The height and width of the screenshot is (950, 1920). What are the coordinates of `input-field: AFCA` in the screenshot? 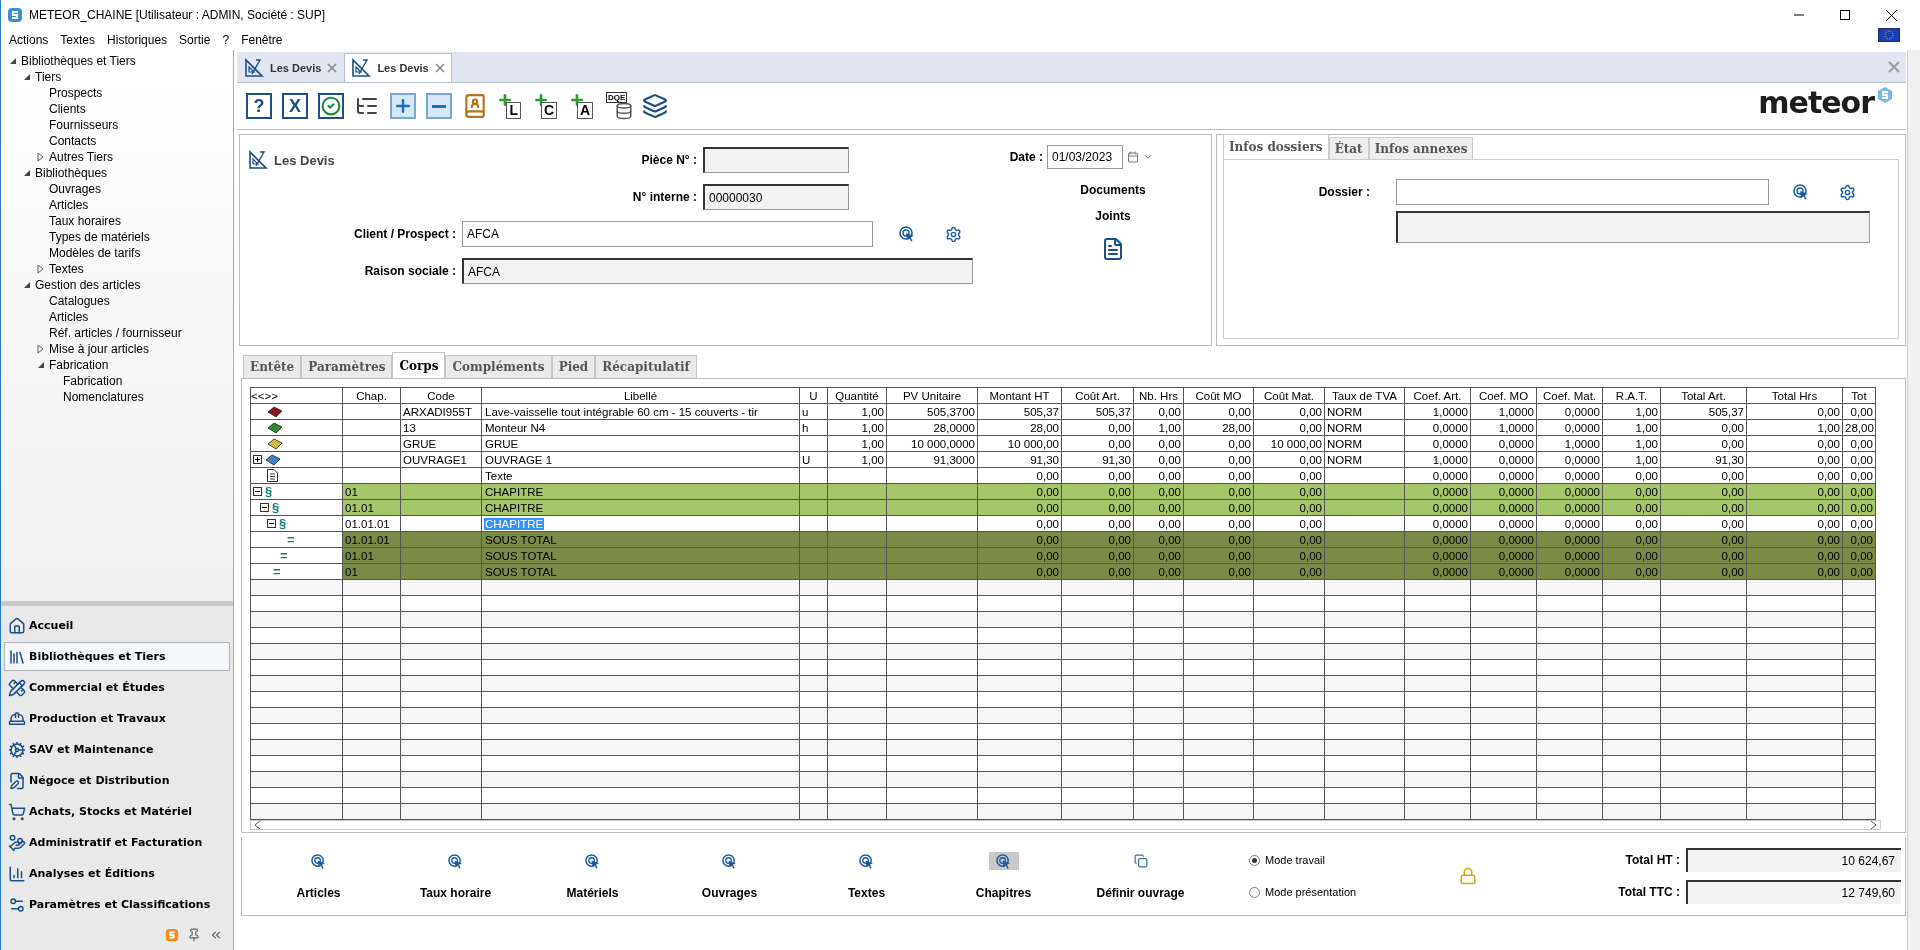 It's located at (667, 234).